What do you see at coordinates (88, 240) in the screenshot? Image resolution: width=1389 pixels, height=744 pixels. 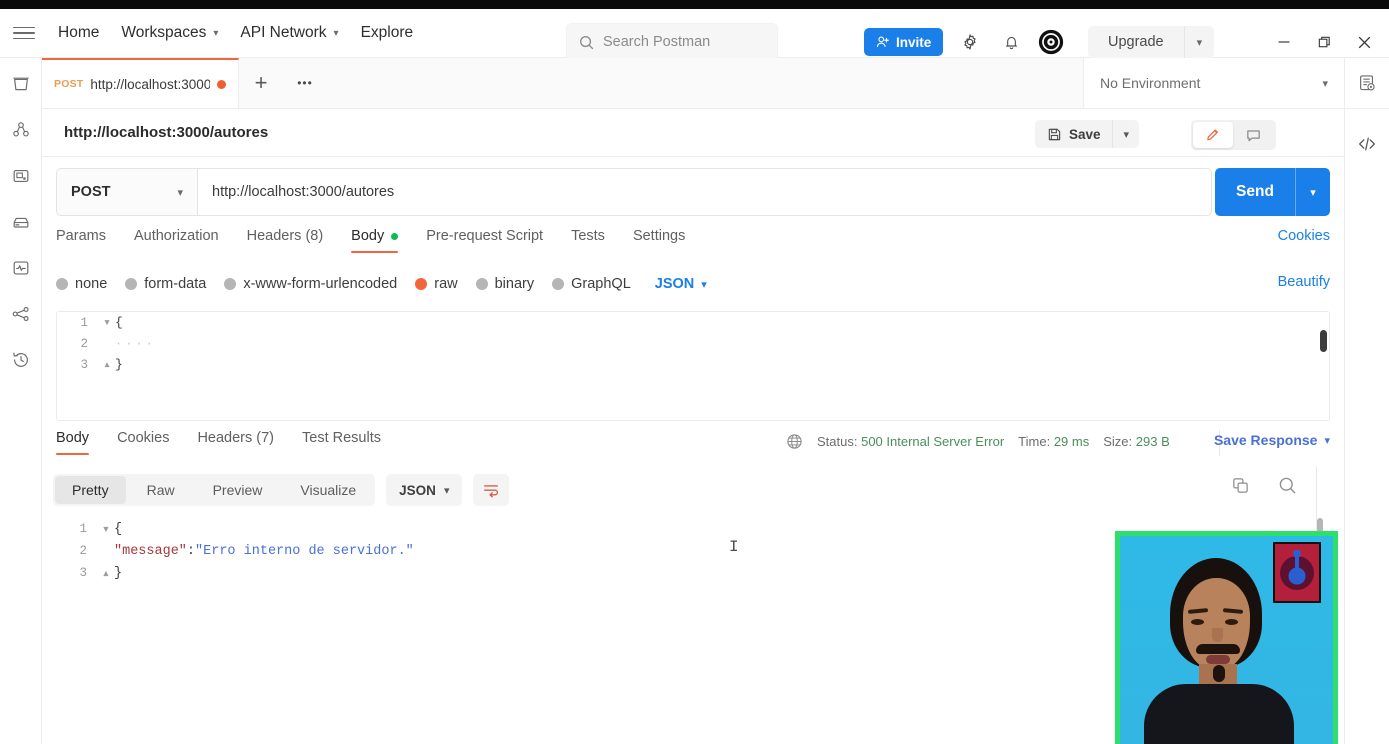 I see `tab-params: Params` at bounding box center [88, 240].